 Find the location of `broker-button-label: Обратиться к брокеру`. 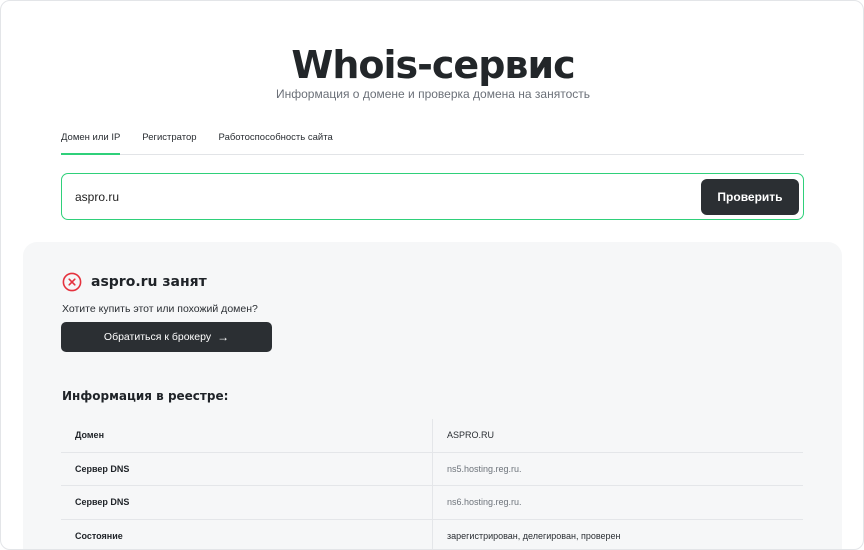

broker-button-label: Обратиться к брокеру is located at coordinates (157, 337).